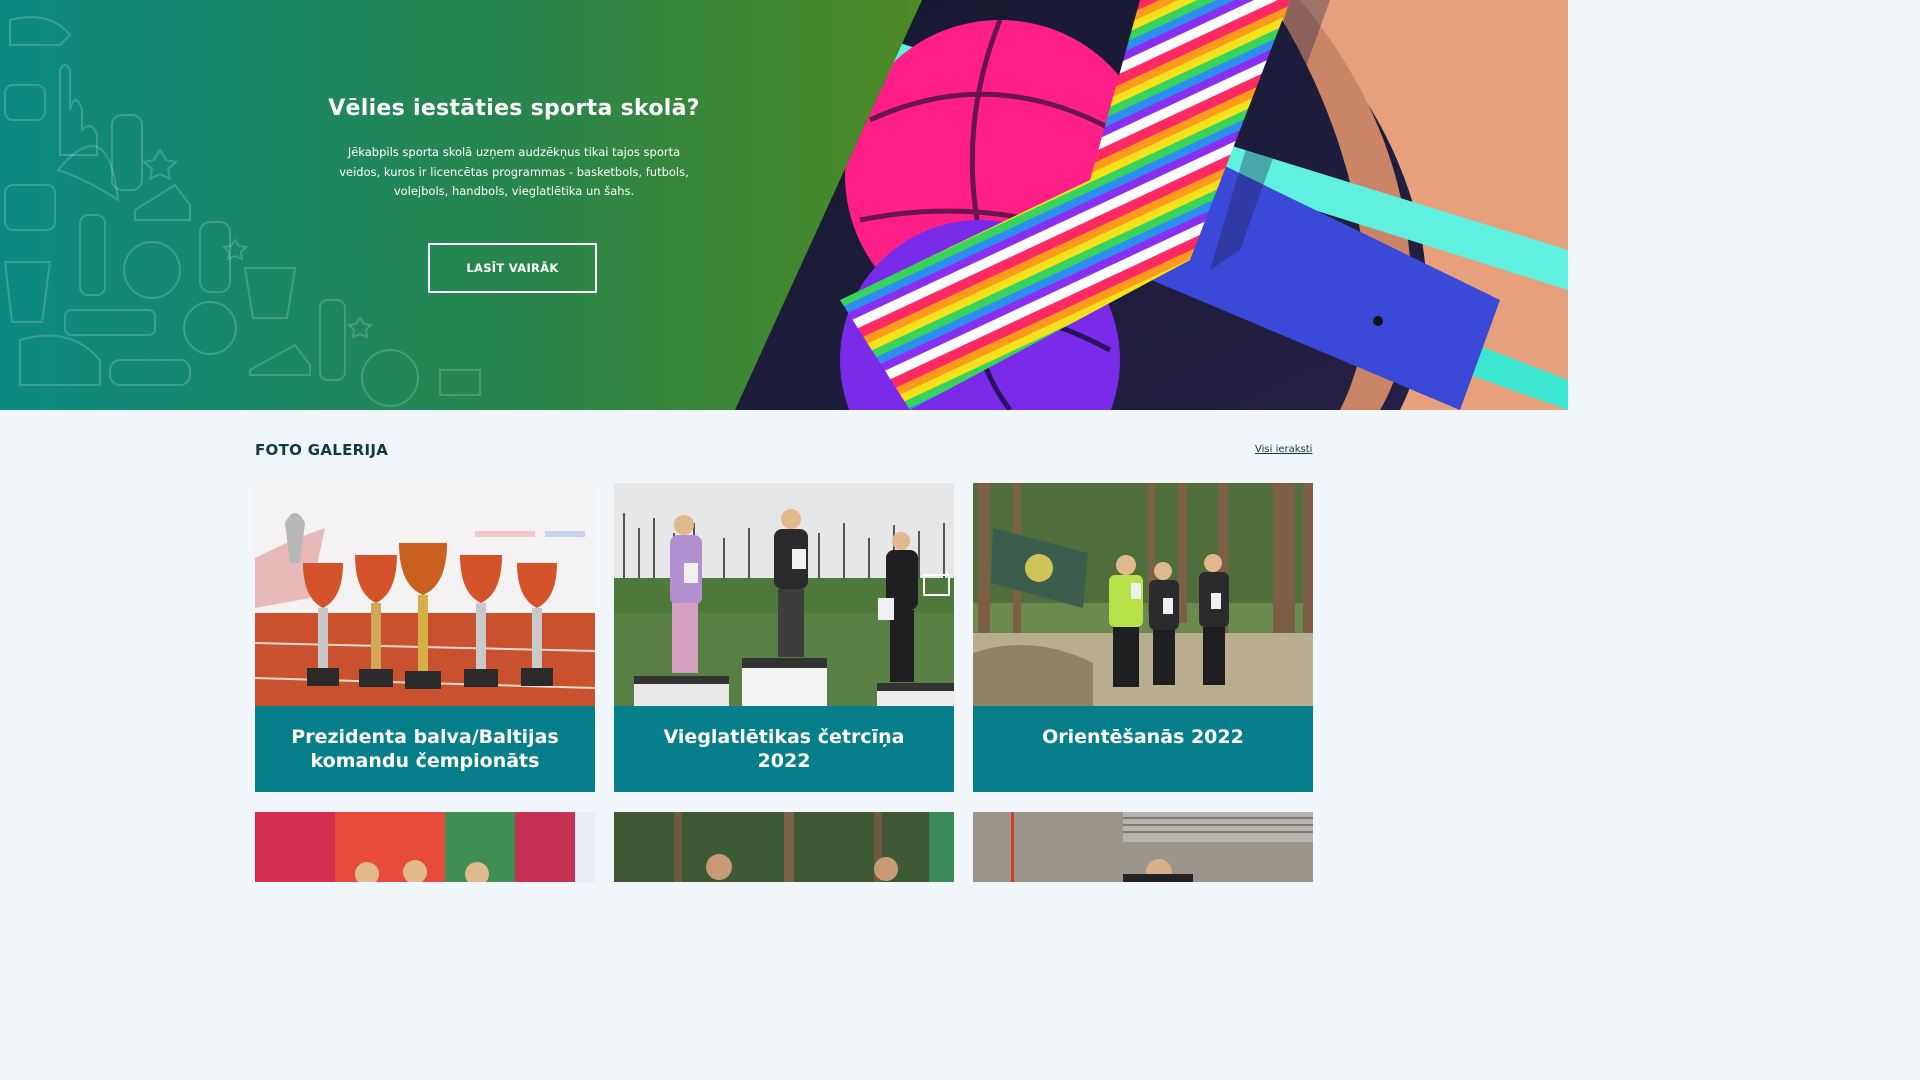 This screenshot has width=1920, height=1080. I want to click on gallery-section-title: FOTO GALERIJA, so click(322, 450).